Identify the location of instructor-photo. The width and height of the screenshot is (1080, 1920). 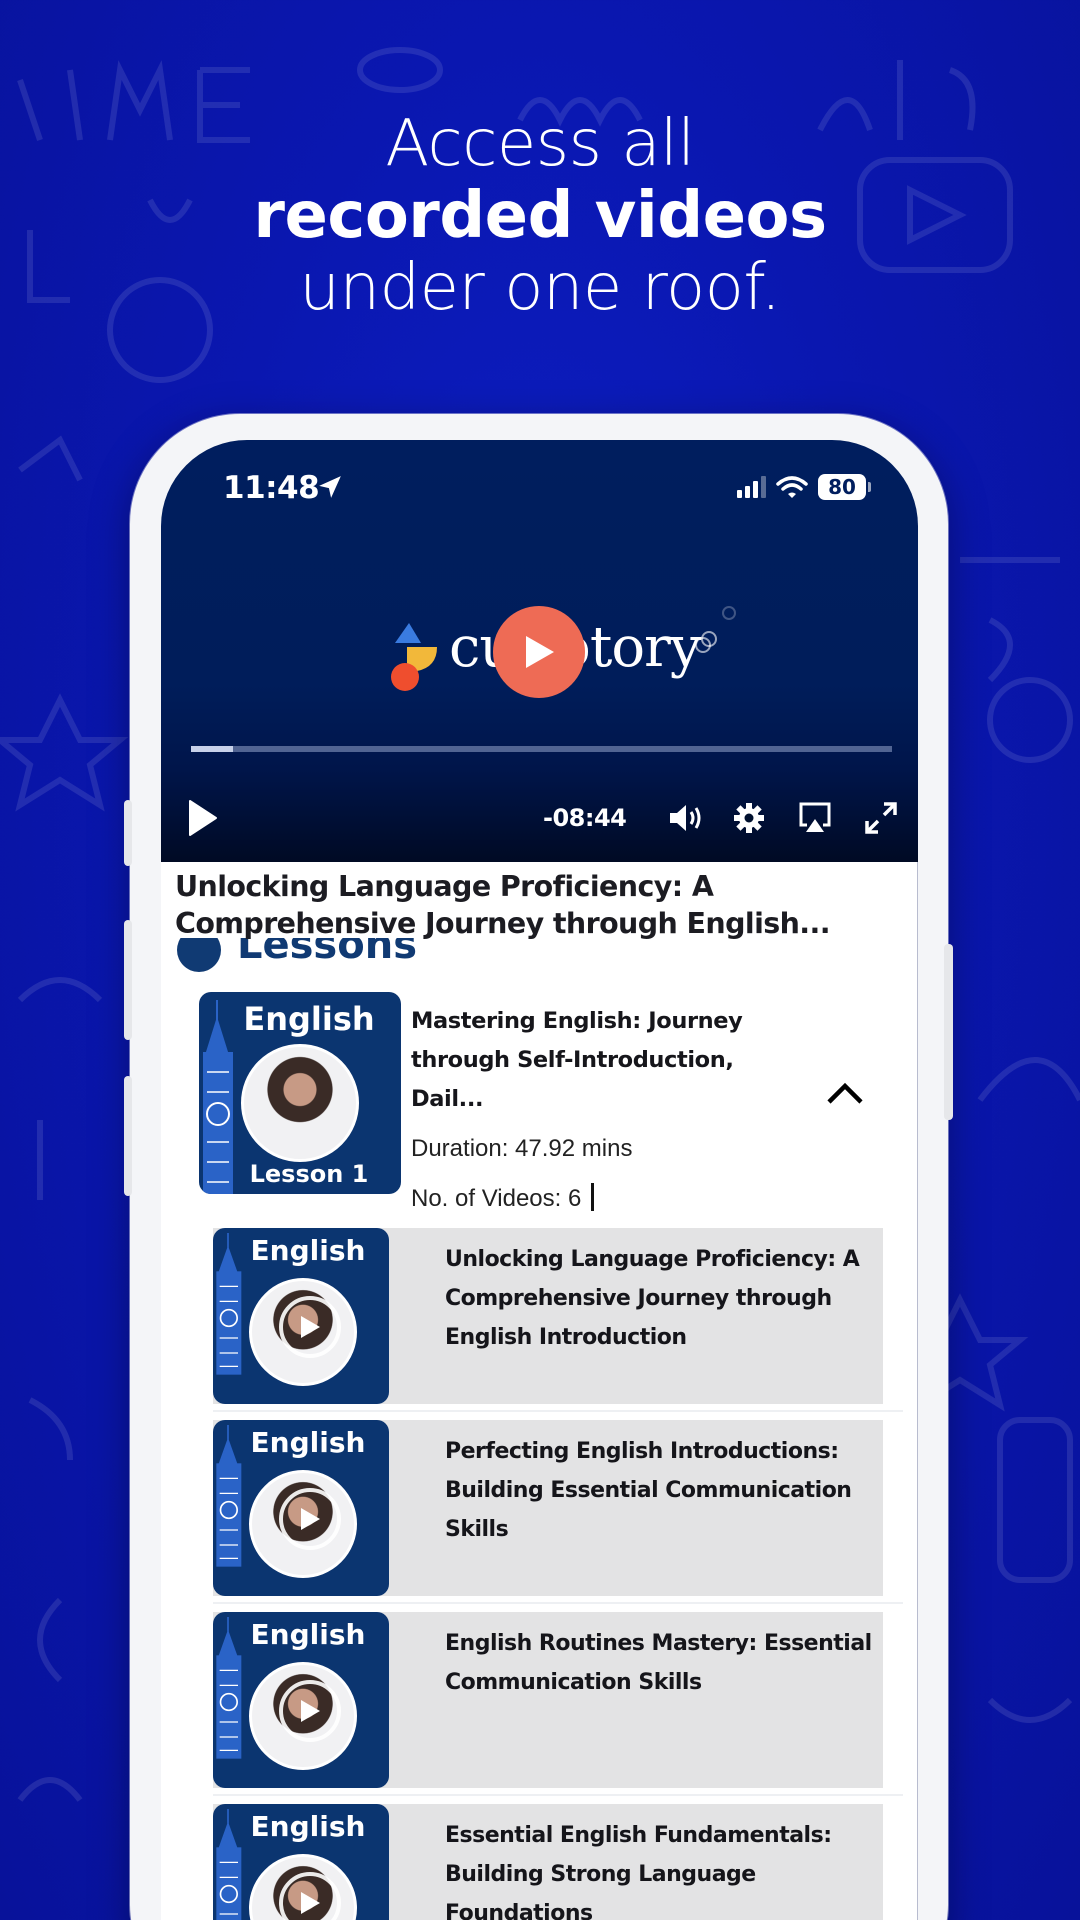
(300, 1103).